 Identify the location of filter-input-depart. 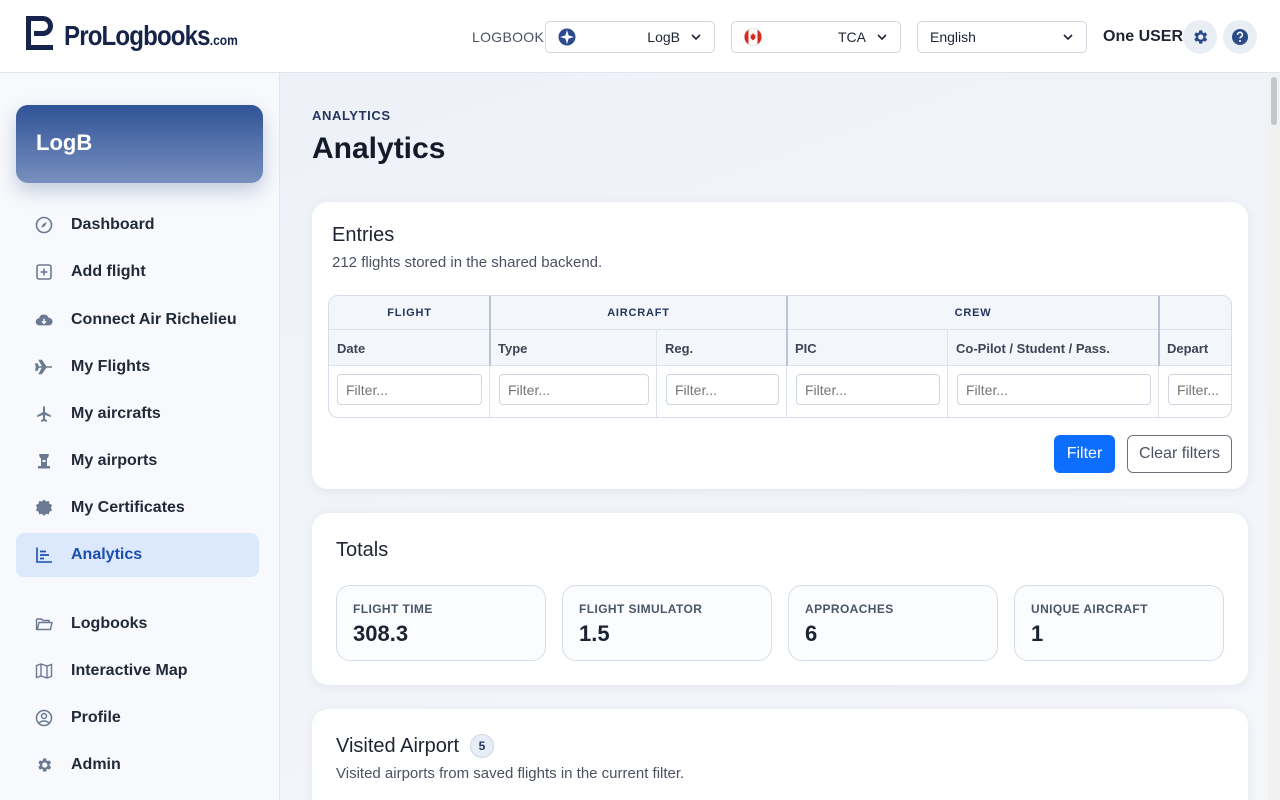
(1199, 389).